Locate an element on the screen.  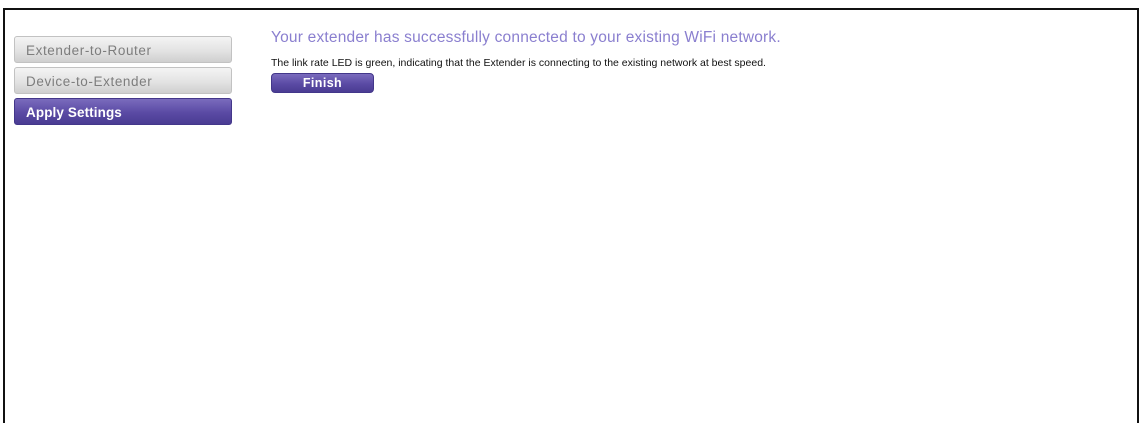
sidebar-item-device-to-extender: Device-to-Extender is located at coordinates (123, 80).